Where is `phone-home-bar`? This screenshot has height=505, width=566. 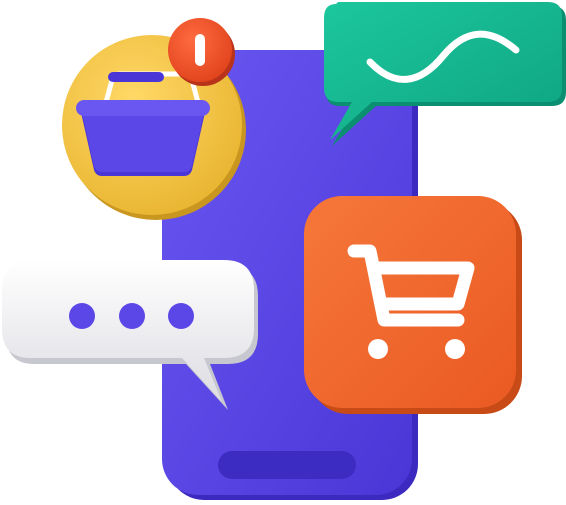
phone-home-bar is located at coordinates (287, 465).